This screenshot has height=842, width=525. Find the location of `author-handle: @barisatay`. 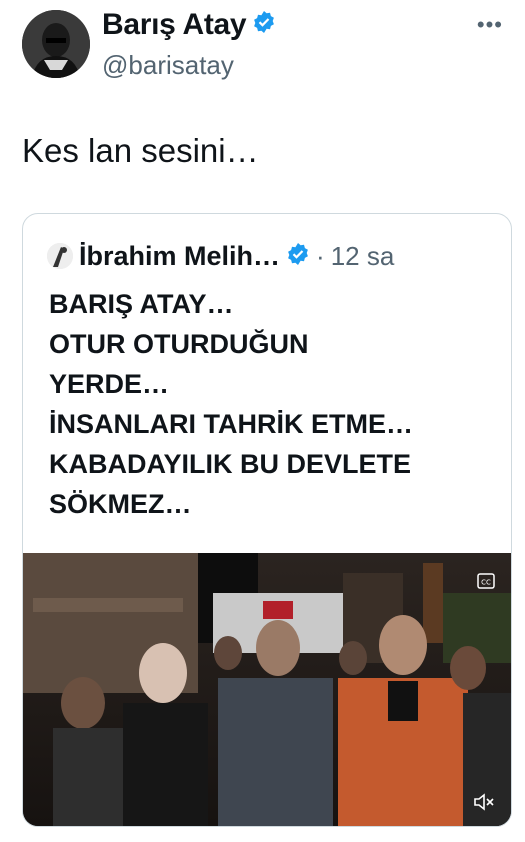

author-handle: @barisatay is located at coordinates (168, 65).